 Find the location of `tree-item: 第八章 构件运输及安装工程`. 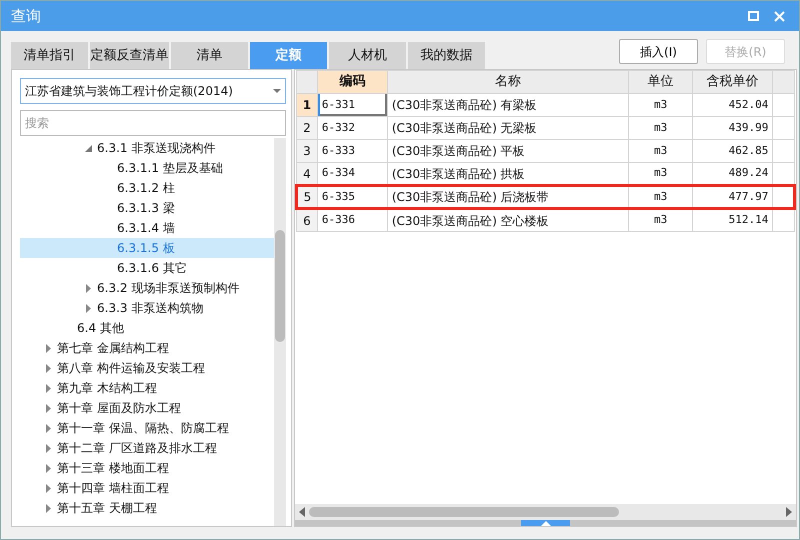

tree-item: 第八章 构件运输及安装工程 is located at coordinates (147, 368).